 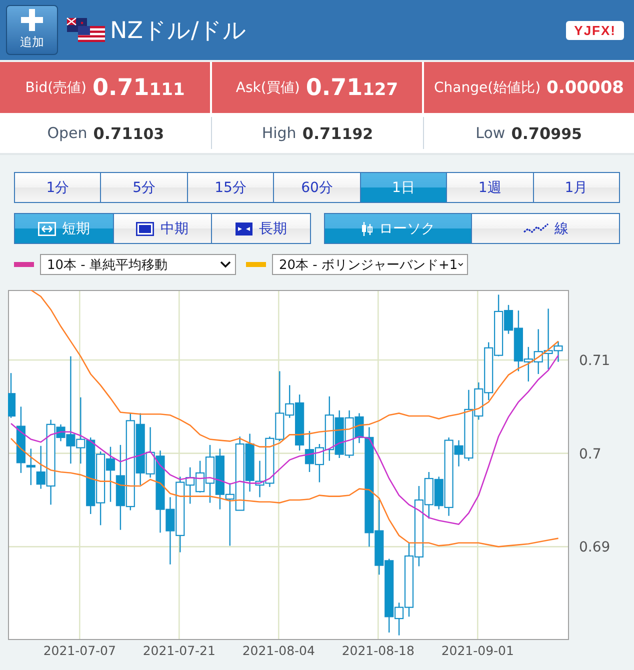 I want to click on add-button: 追加, so click(x=32, y=30).